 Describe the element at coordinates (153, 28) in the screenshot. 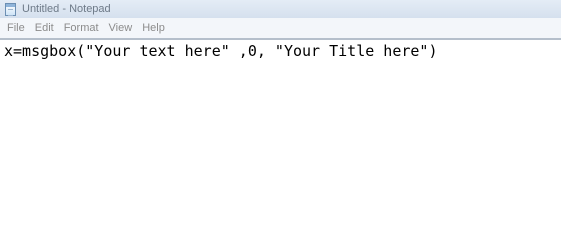

I see `menu-help: Help` at that location.